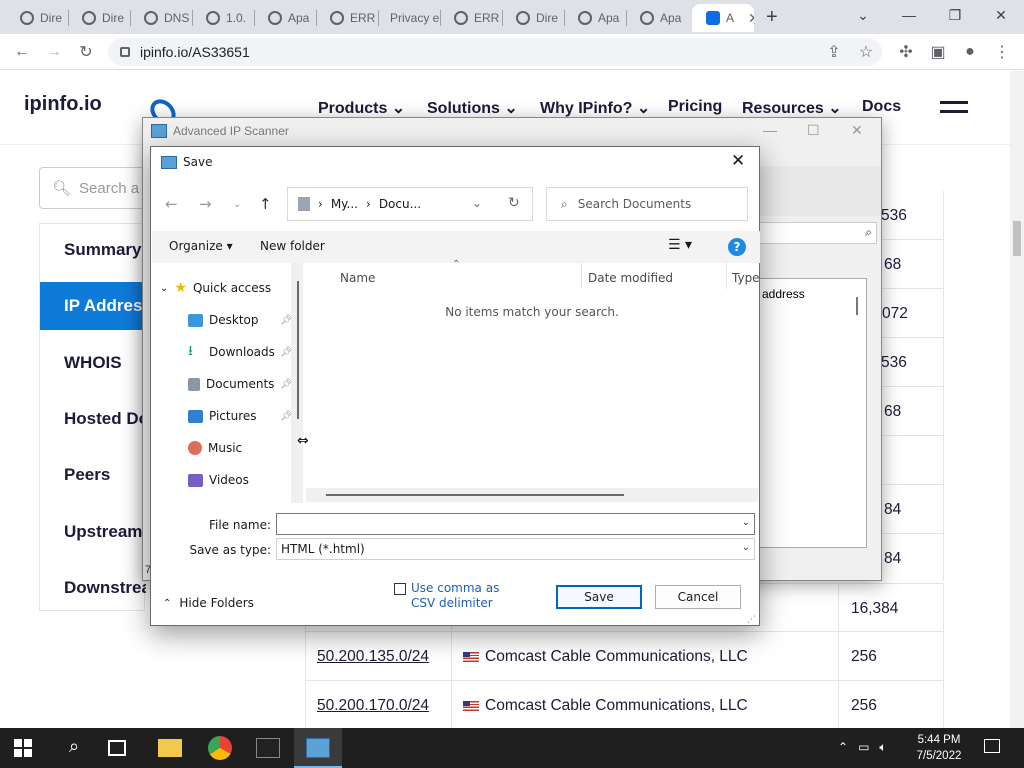 The width and height of the screenshot is (1024, 768). I want to click on csv-delimiter-checkbox, so click(400, 589).